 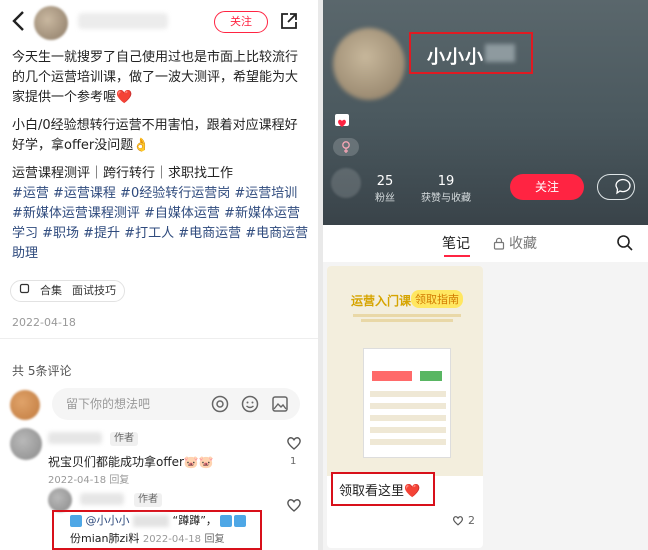 I want to click on message-button, so click(x=616, y=187).